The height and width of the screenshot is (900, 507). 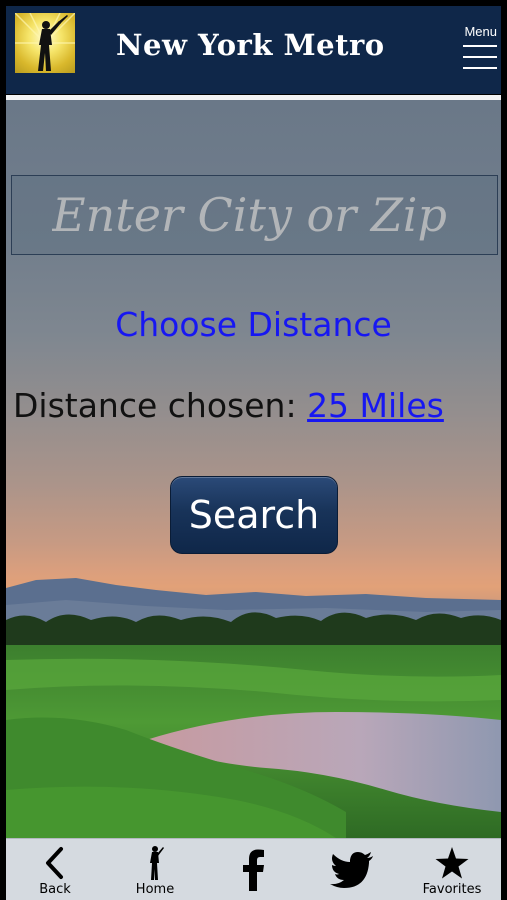 What do you see at coordinates (155, 889) in the screenshot?
I see `nav-home-label: Home` at bounding box center [155, 889].